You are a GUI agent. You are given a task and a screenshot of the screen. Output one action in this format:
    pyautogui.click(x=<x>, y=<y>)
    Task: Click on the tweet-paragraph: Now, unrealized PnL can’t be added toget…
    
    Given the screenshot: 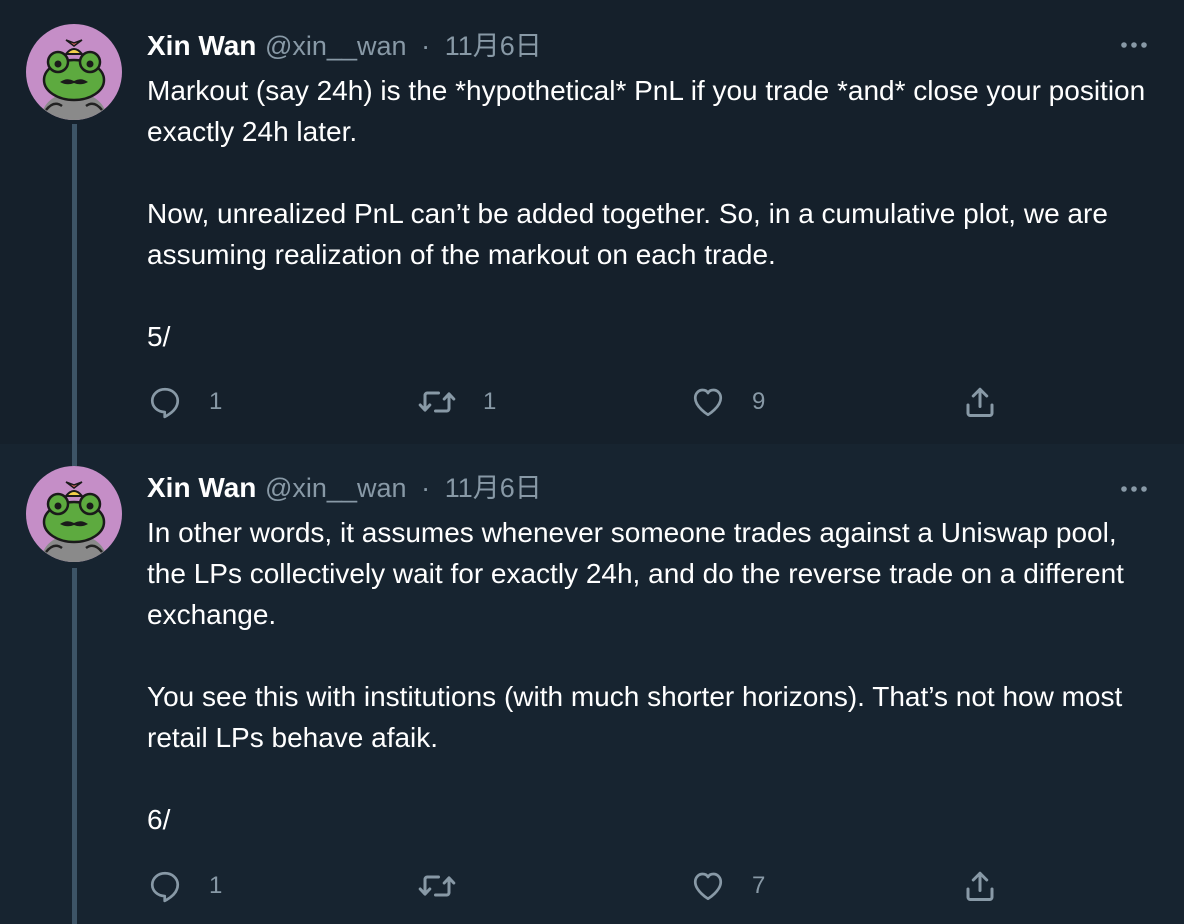 What is the action you would take?
    pyautogui.click(x=627, y=234)
    